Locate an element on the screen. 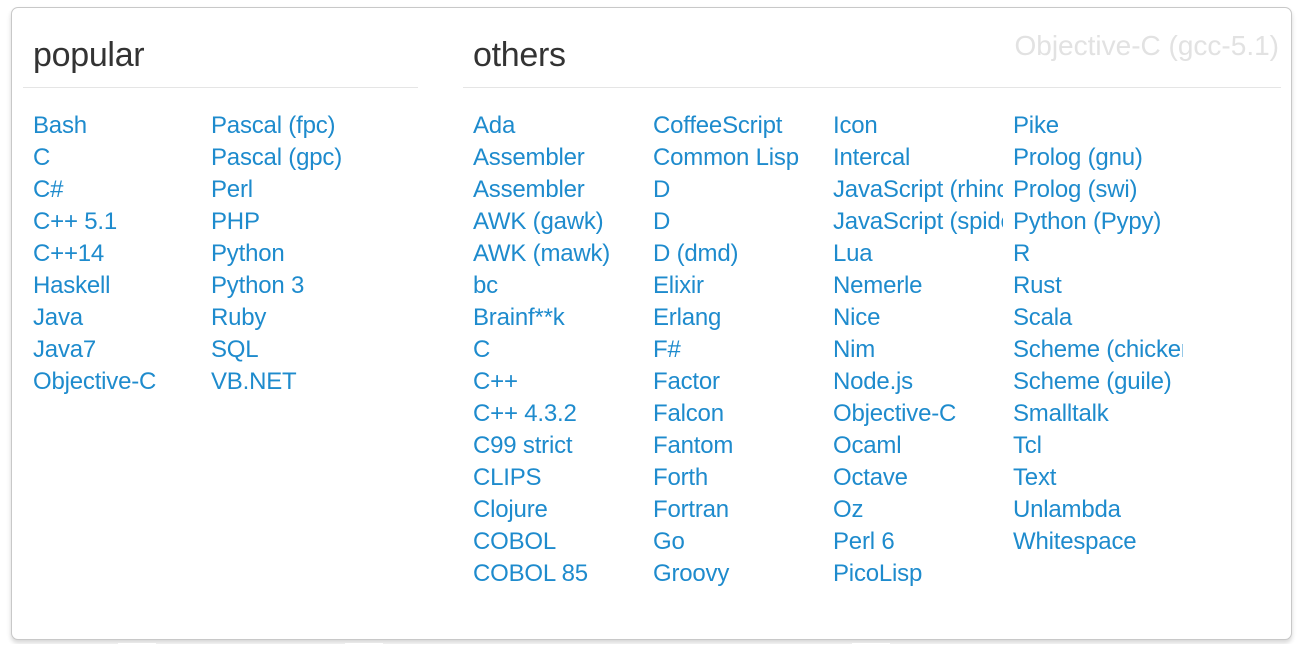 Image resolution: width=1302 pixels, height=666 pixels. section-popular-divider is located at coordinates (220, 87).